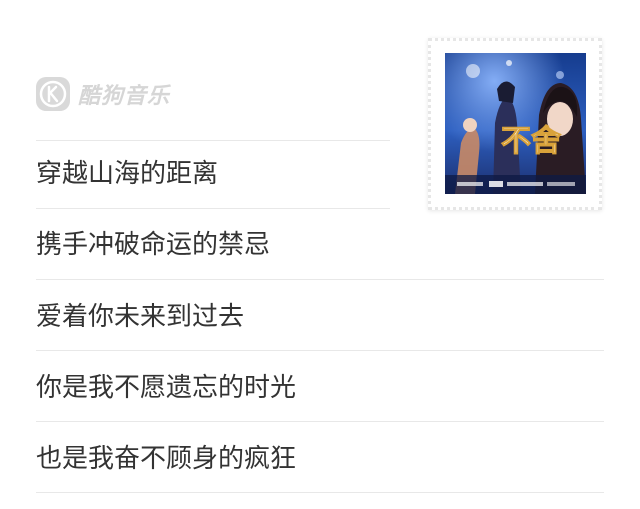  I want to click on brand-header: 酷狗音乐, so click(103, 94).